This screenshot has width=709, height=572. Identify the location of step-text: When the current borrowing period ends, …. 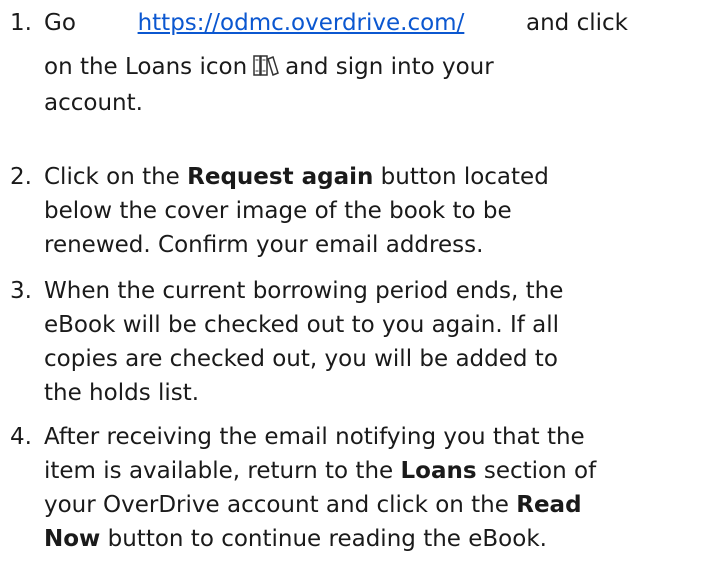
(304, 291).